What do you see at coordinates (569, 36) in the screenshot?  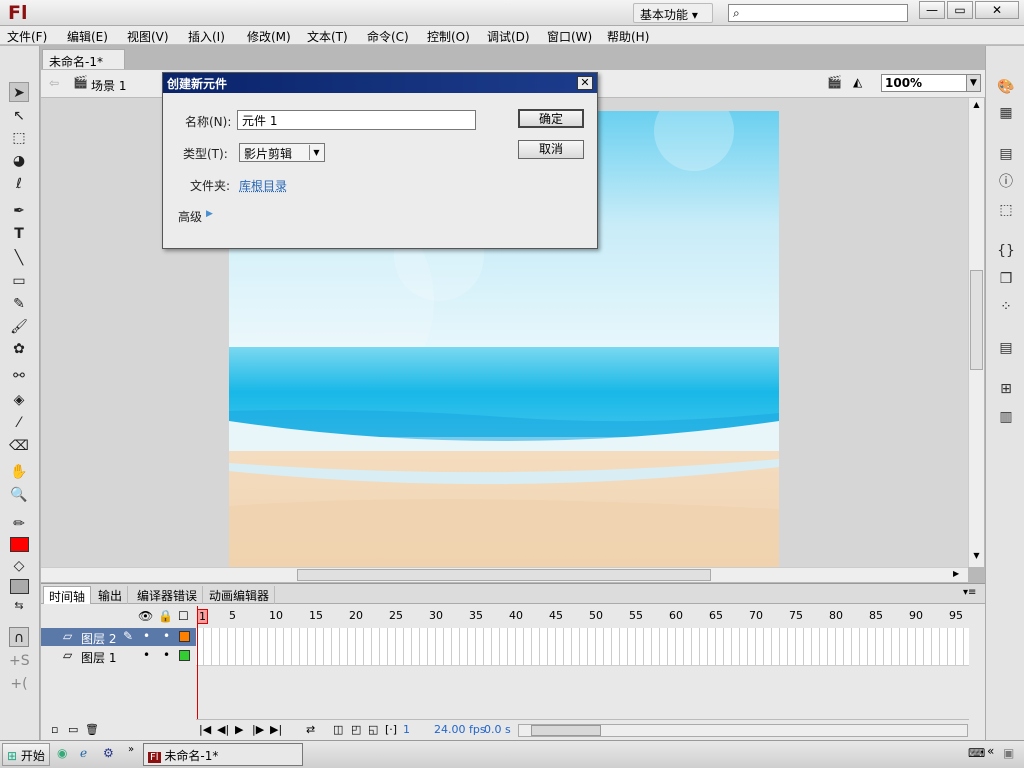 I see `menu-window: 窗口(W)` at bounding box center [569, 36].